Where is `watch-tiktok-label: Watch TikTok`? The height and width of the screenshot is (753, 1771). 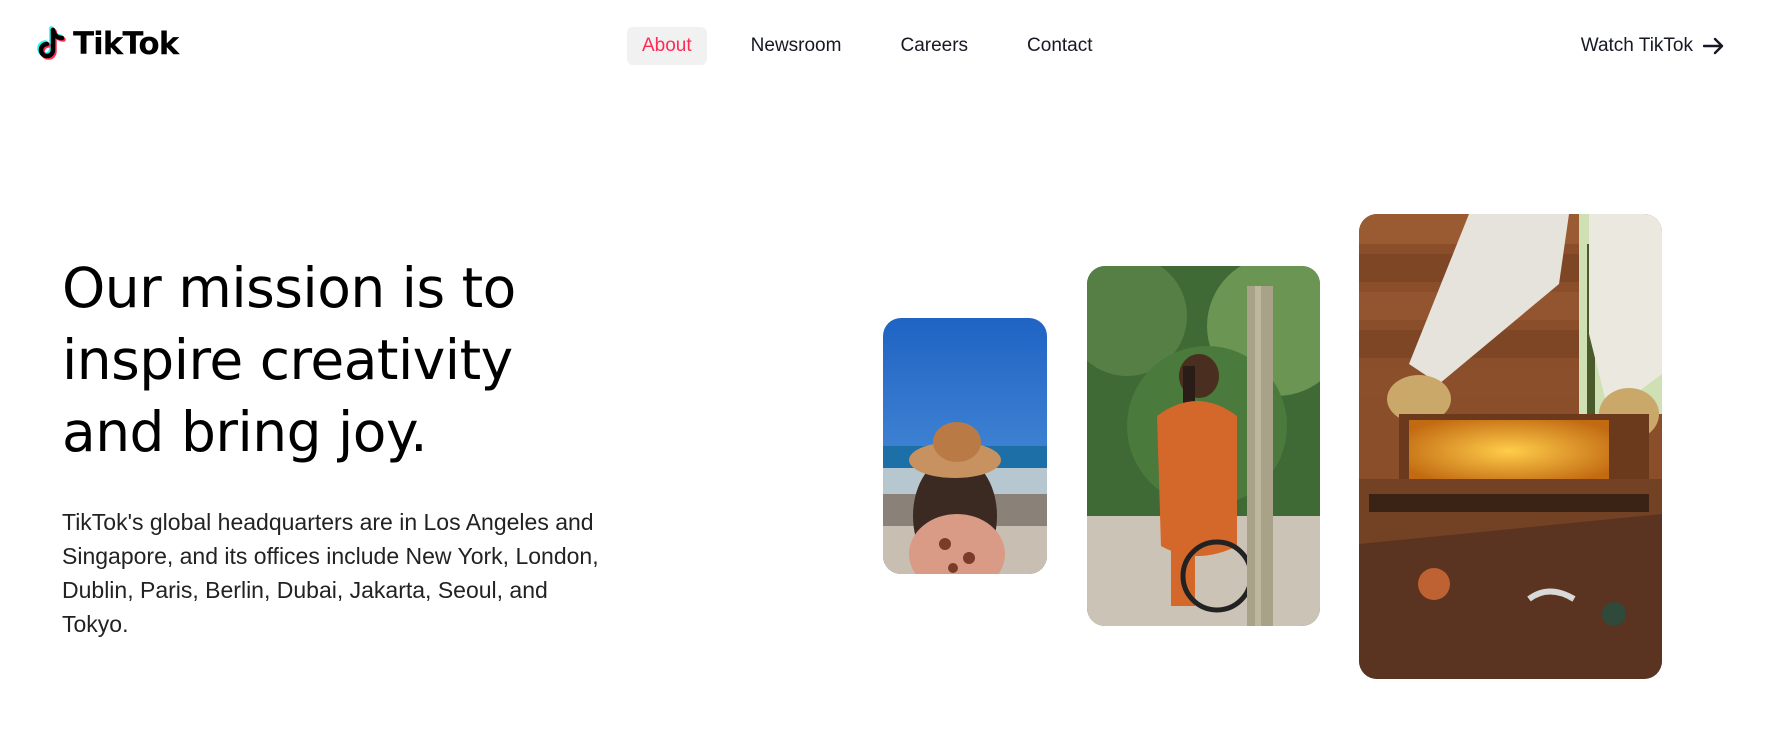 watch-tiktok-label: Watch TikTok is located at coordinates (1636, 45).